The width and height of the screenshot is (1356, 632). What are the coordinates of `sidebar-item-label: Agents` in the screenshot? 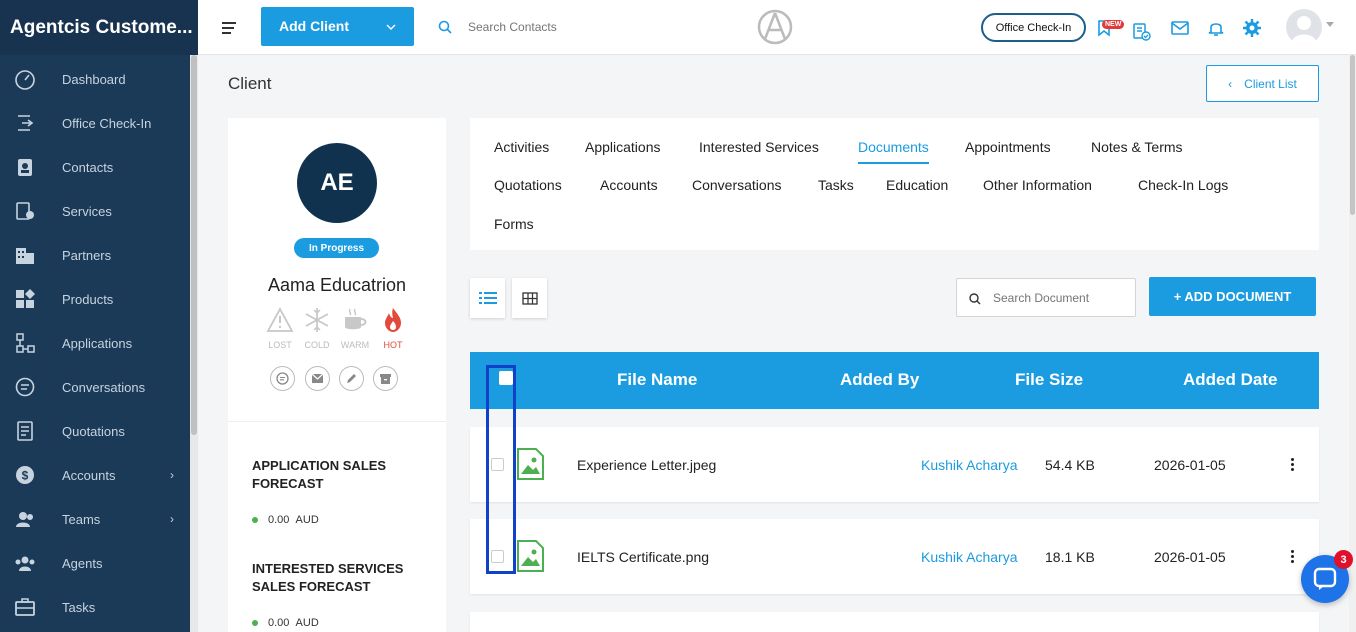 It's located at (82, 563).